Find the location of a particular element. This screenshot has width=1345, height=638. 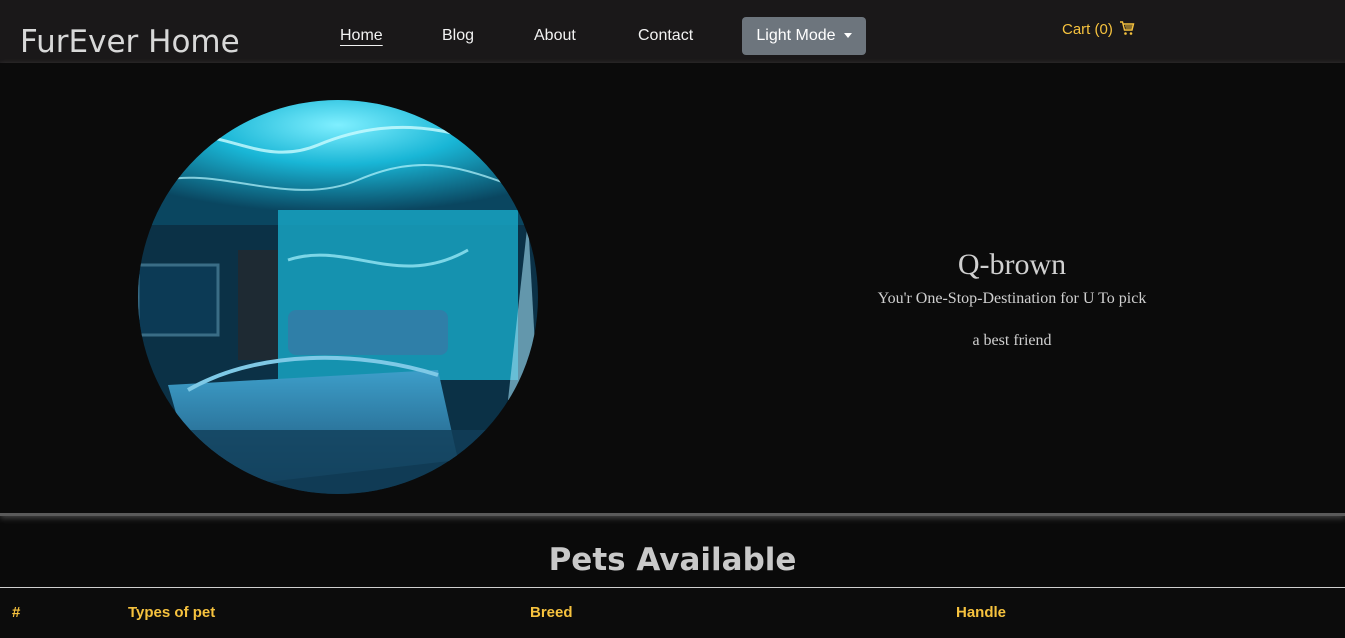

column-header-handle: Handle is located at coordinates (981, 612).